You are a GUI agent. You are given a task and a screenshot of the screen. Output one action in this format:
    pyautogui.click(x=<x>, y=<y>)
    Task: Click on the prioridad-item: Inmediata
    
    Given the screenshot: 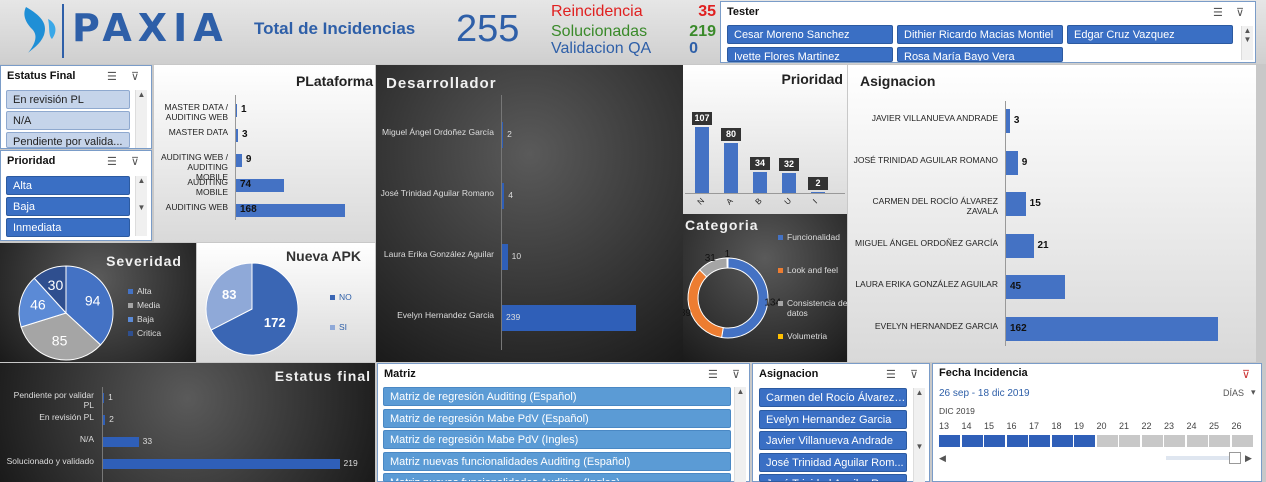 What is the action you would take?
    pyautogui.click(x=68, y=227)
    